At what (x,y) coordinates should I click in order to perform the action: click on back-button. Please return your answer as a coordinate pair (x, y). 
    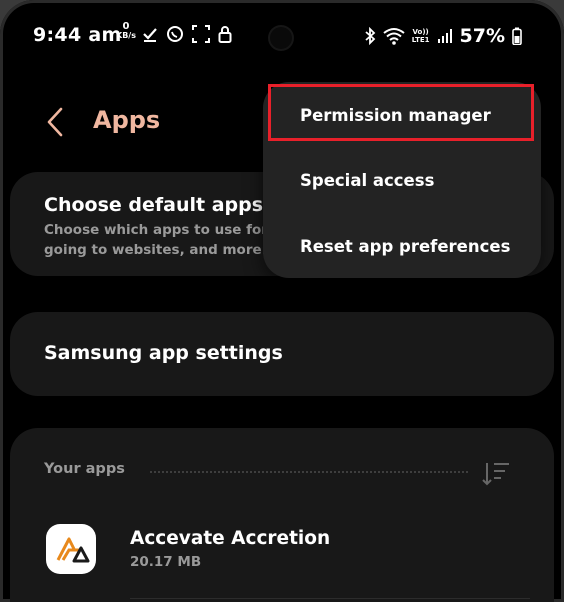
    Looking at the image, I should click on (55, 122).